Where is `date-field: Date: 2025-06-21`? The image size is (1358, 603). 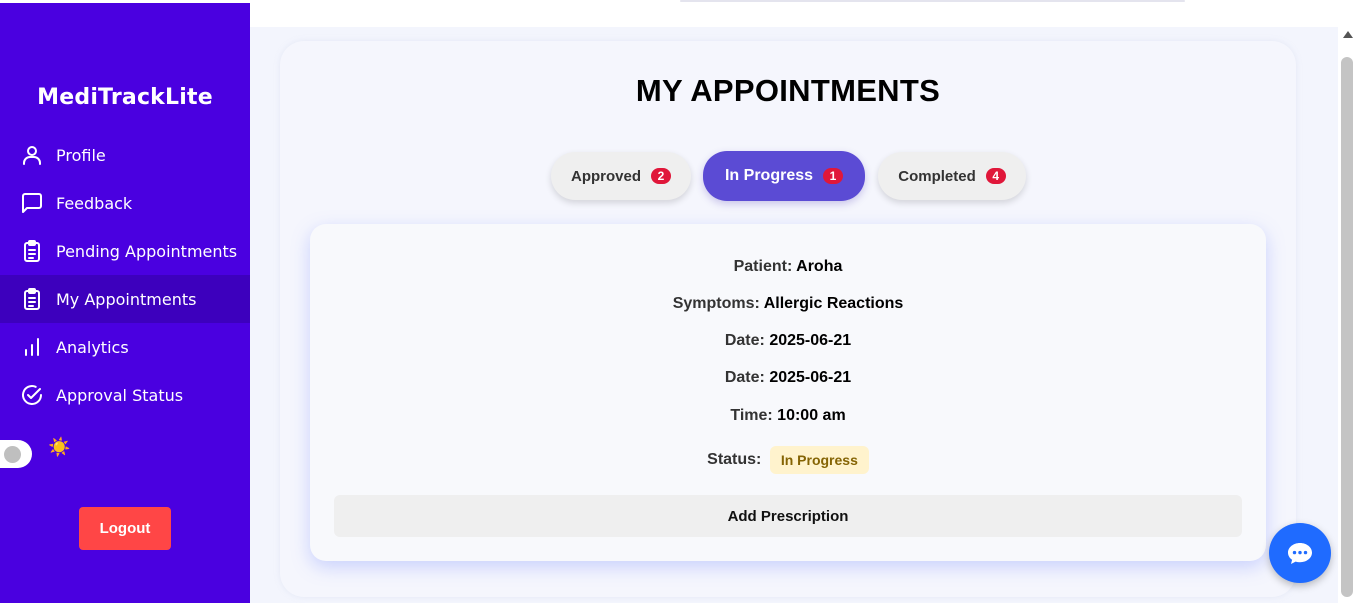
date-field: Date: 2025-06-21 is located at coordinates (788, 341).